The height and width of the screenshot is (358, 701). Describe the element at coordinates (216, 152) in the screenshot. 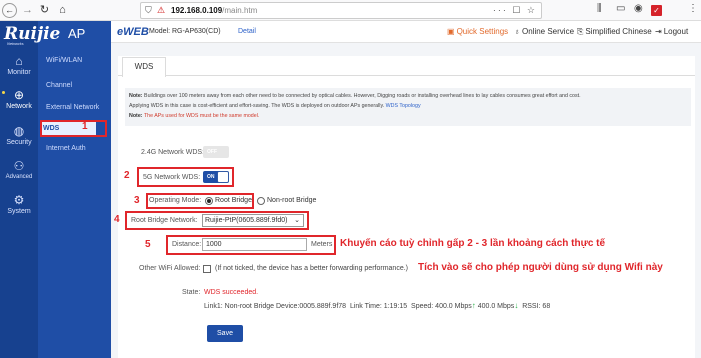

I see `wds24-toggle: OFF` at that location.